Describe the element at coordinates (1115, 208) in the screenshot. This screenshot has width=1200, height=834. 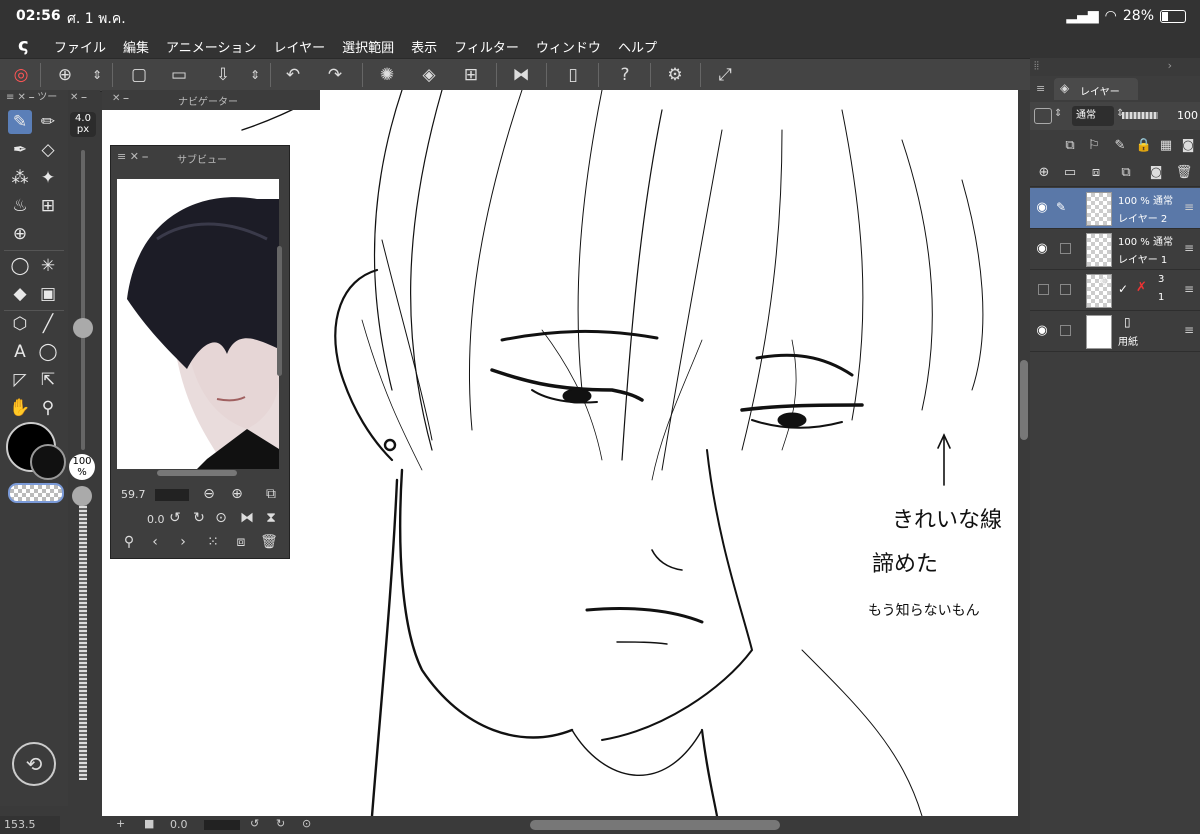
I see `layer-row-layer2: ◉ ✎ 100 % 通常 レイヤー 2 ≡` at that location.